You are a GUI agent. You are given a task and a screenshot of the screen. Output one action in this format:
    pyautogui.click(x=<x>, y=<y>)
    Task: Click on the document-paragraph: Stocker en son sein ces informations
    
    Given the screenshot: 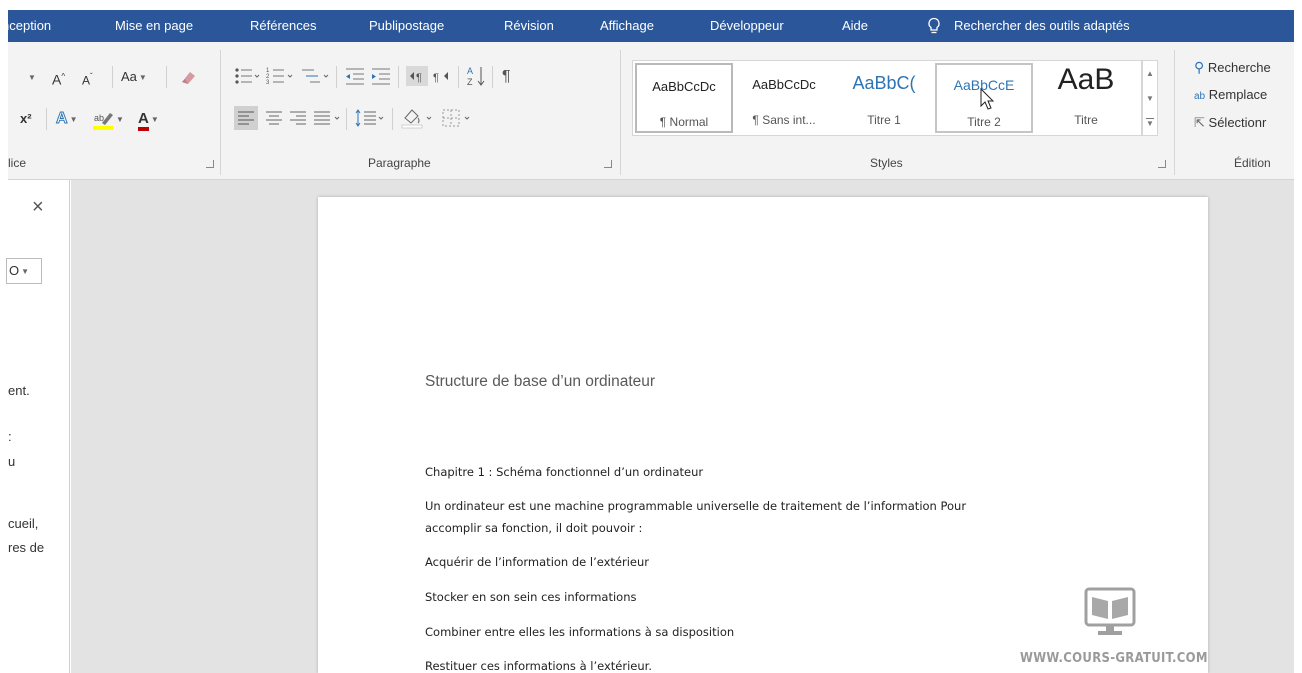 What is the action you would take?
    pyautogui.click(x=530, y=597)
    